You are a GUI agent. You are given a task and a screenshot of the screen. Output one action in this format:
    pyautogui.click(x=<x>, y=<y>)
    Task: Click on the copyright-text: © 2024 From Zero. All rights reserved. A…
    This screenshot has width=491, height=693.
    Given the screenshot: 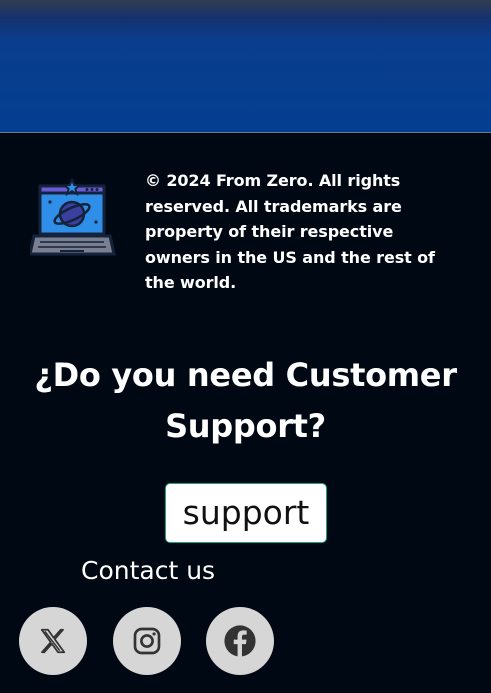 What is the action you would take?
    pyautogui.click(x=290, y=232)
    